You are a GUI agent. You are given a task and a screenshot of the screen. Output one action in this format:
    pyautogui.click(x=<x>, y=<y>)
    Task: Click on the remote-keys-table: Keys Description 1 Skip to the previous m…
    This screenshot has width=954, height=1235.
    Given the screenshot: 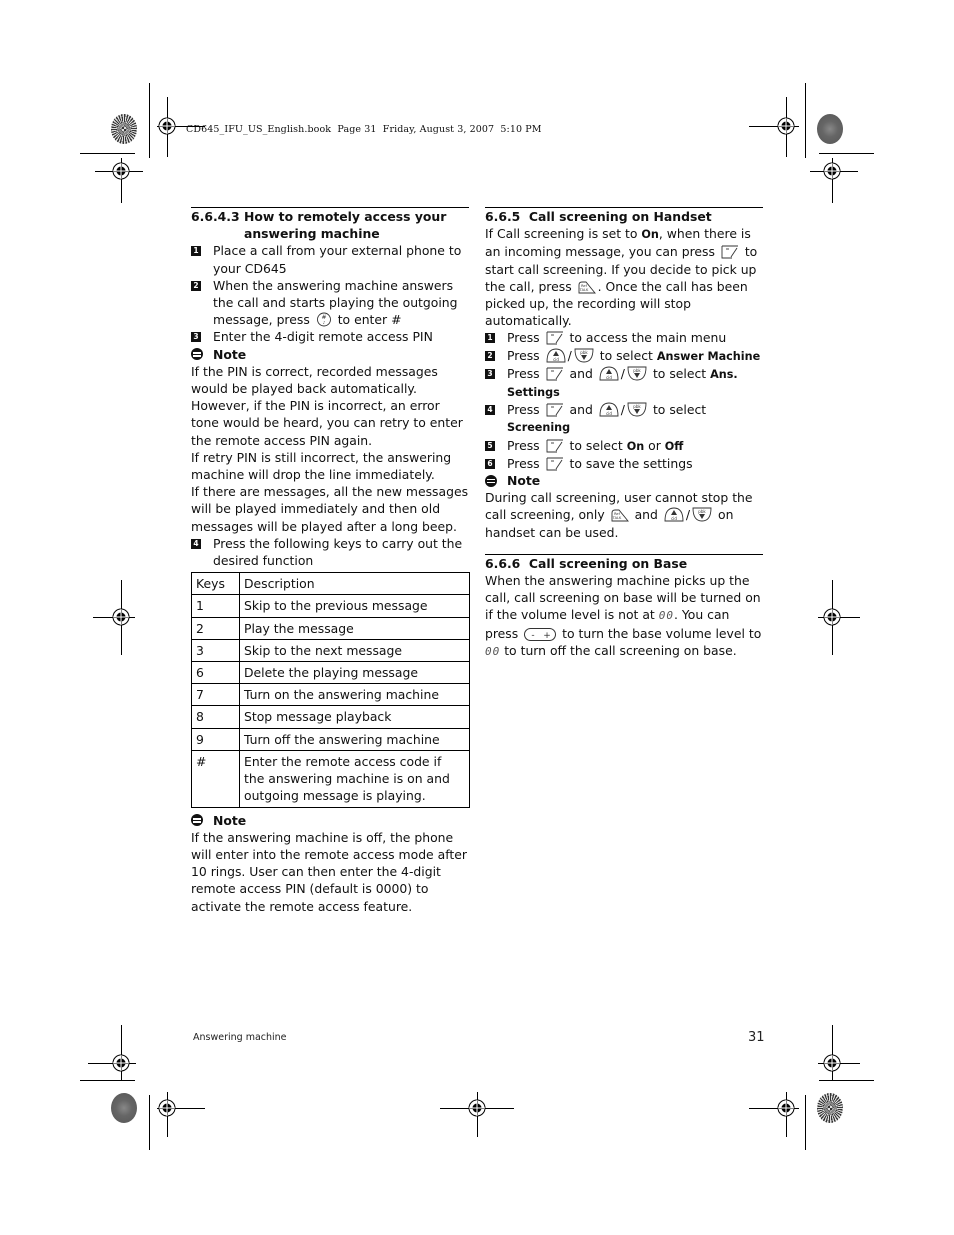 What is the action you would take?
    pyautogui.click(x=330, y=690)
    